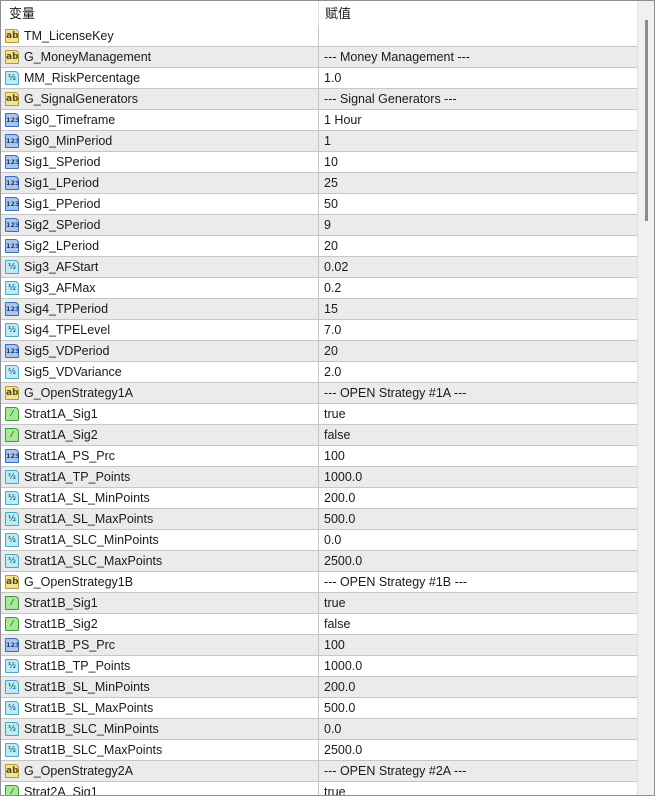 The image size is (655, 796). Describe the element at coordinates (319, 330) in the screenshot. I see `table-row: ½ Sig4_TPELevel 7.0` at that location.